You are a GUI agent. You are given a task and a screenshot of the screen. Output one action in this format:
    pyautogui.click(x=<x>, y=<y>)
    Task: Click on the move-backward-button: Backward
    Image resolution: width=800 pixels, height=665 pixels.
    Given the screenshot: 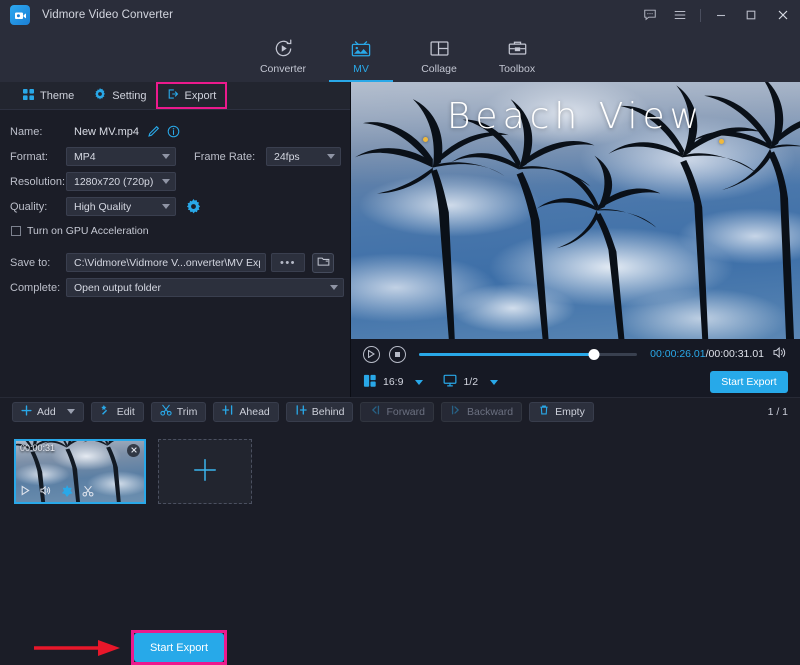 What is the action you would take?
    pyautogui.click(x=481, y=411)
    